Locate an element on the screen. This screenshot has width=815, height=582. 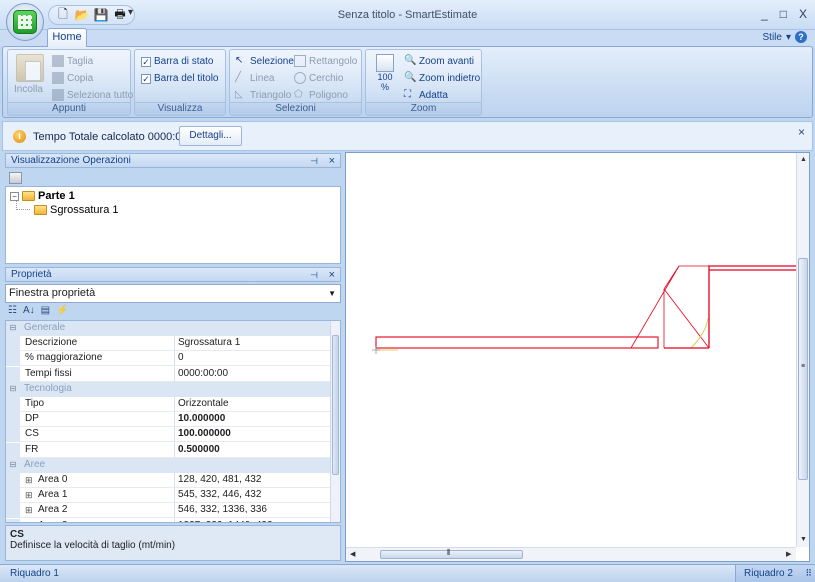
checkmark-icon: ✓ is located at coordinates (146, 61).